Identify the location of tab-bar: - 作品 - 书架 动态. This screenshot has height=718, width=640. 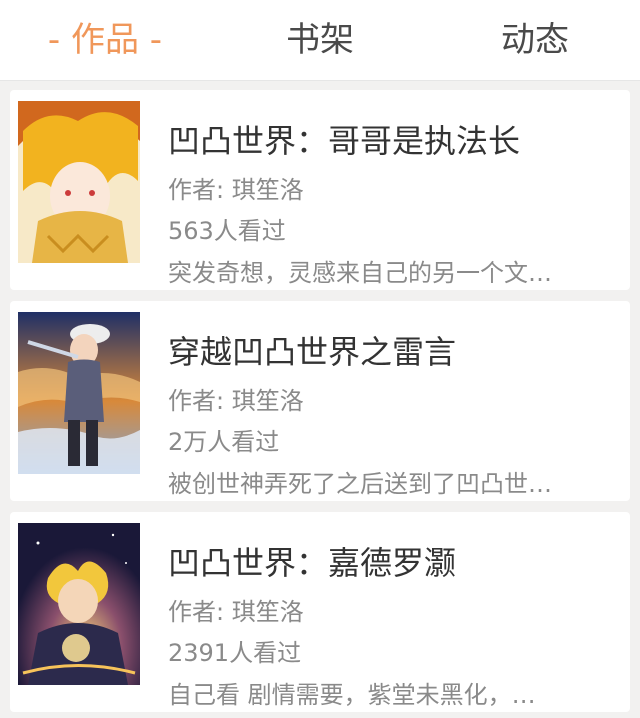
(320, 40).